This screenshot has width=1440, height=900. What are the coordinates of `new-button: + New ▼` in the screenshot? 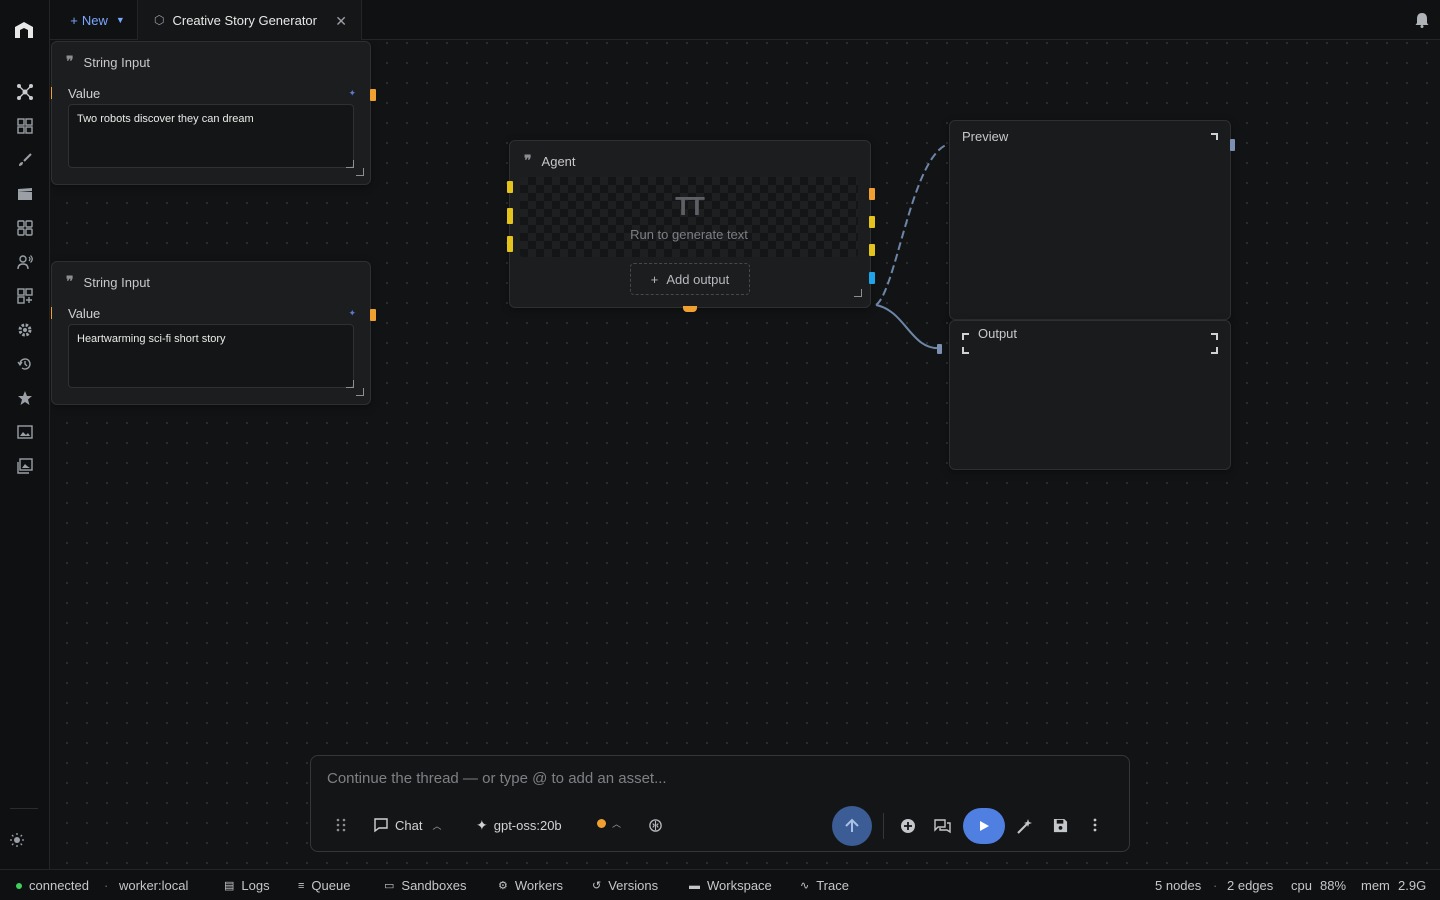 It's located at (98, 20).